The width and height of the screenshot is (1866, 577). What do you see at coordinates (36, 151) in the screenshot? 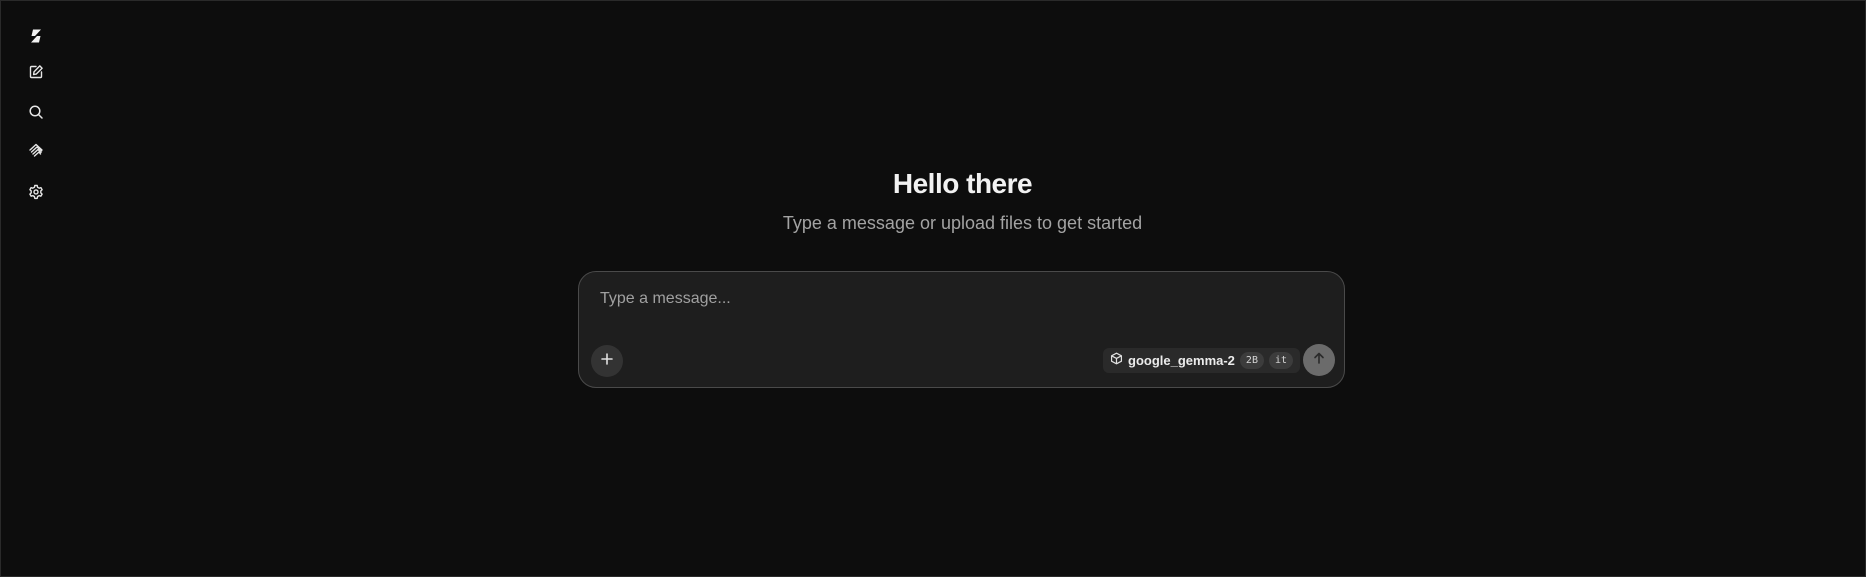
I see `models-layers-icon` at bounding box center [36, 151].